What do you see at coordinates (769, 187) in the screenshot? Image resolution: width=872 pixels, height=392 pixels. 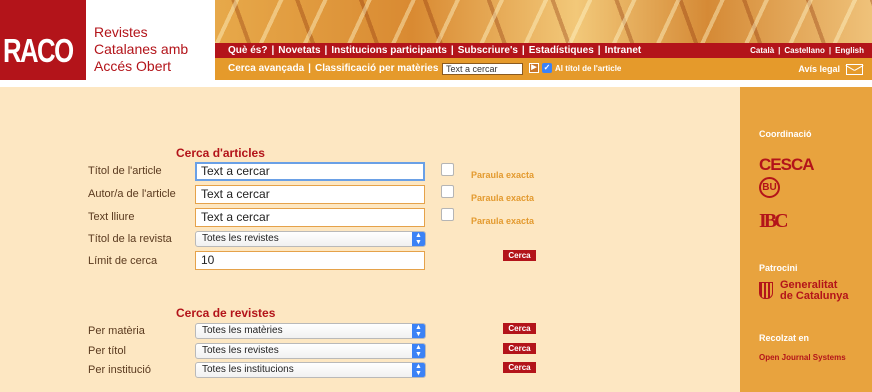 I see `bu-logo: BU` at bounding box center [769, 187].